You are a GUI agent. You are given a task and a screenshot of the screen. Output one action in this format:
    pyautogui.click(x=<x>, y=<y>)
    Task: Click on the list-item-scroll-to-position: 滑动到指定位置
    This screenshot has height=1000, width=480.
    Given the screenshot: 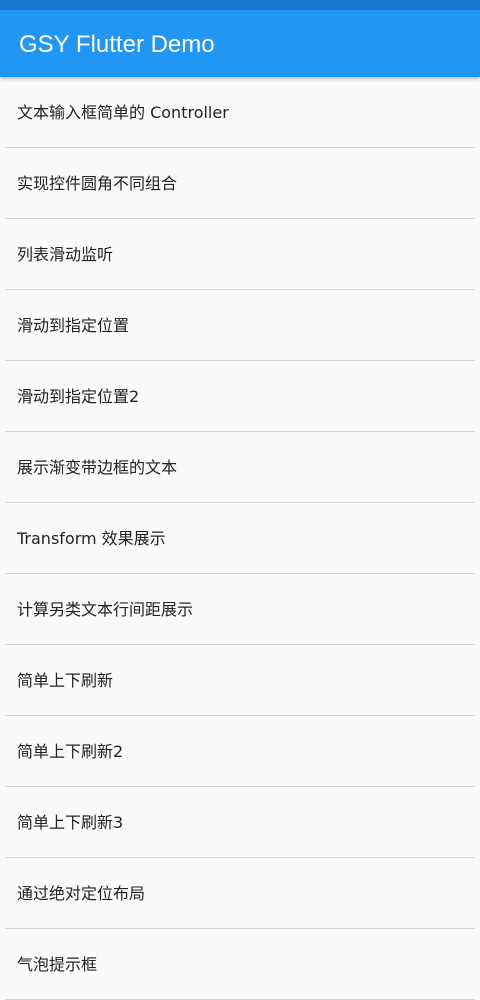 What is the action you would take?
    pyautogui.click(x=240, y=325)
    